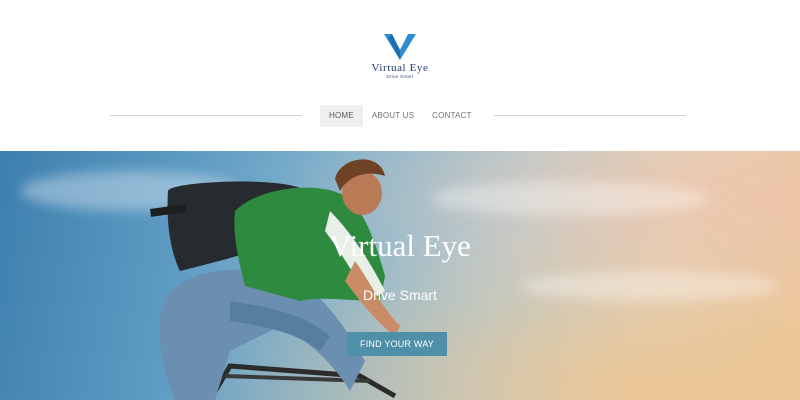 The image size is (800, 400). I want to click on logo-tagline: Drive Smart, so click(400, 76).